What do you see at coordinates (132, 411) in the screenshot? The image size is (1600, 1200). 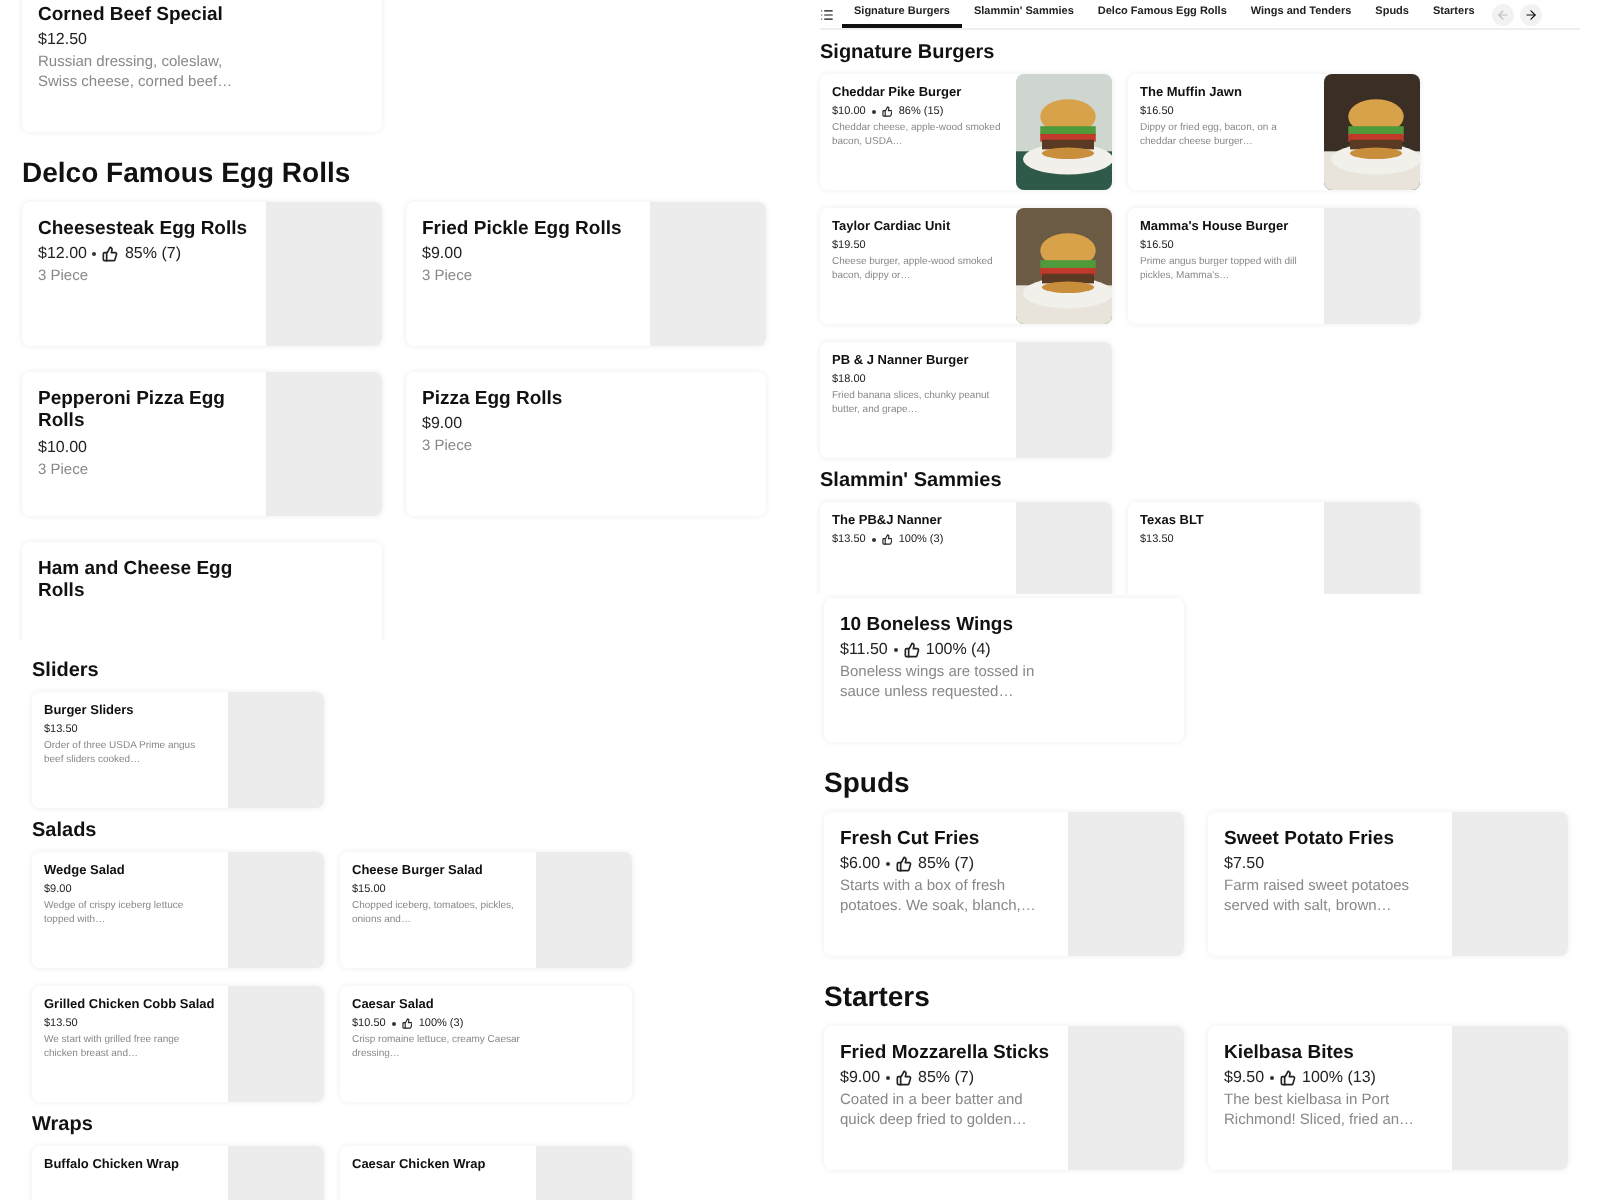 I see `item-name: Pepperoni Pizza Egg Rolls` at bounding box center [132, 411].